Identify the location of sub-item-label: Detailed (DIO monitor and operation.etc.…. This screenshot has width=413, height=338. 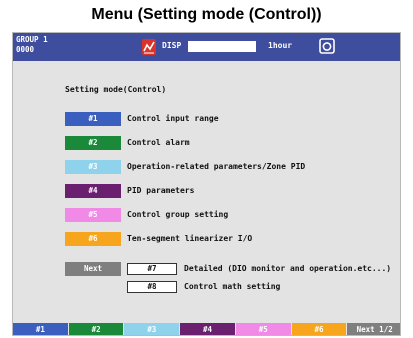
(288, 268).